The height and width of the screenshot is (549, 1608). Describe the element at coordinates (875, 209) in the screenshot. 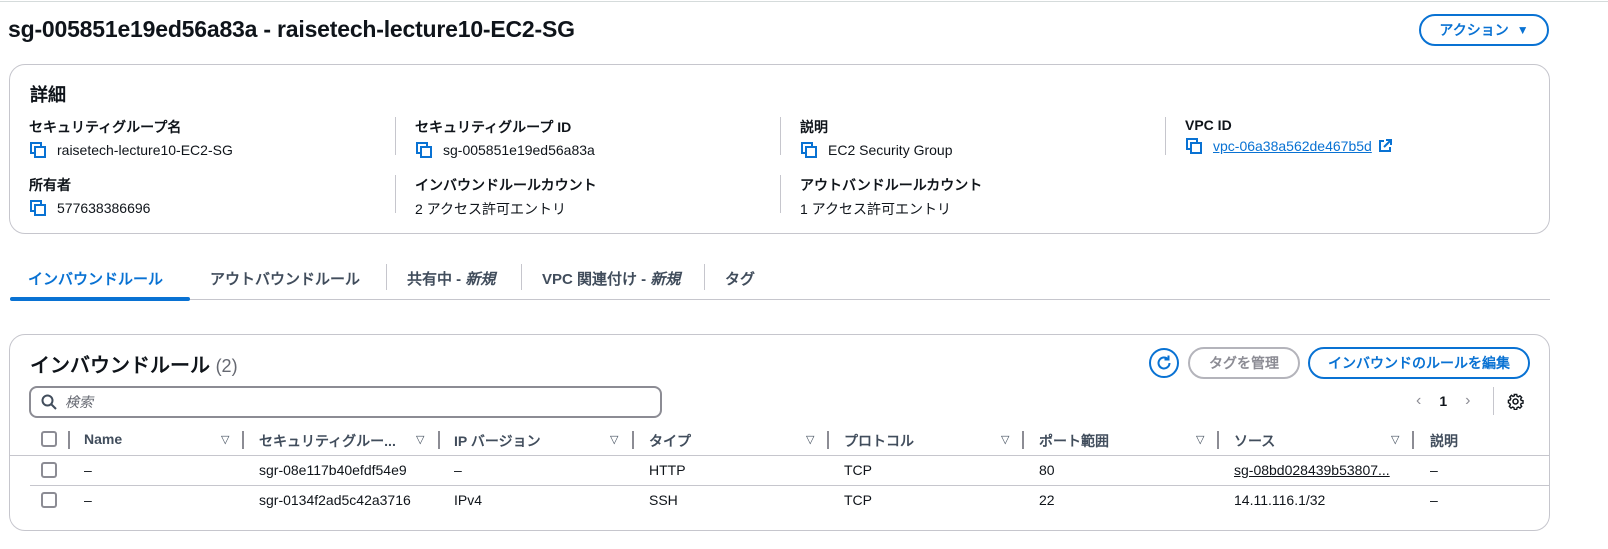

I see `outbound-count-value: 1 アクセス許可エントリ` at that location.